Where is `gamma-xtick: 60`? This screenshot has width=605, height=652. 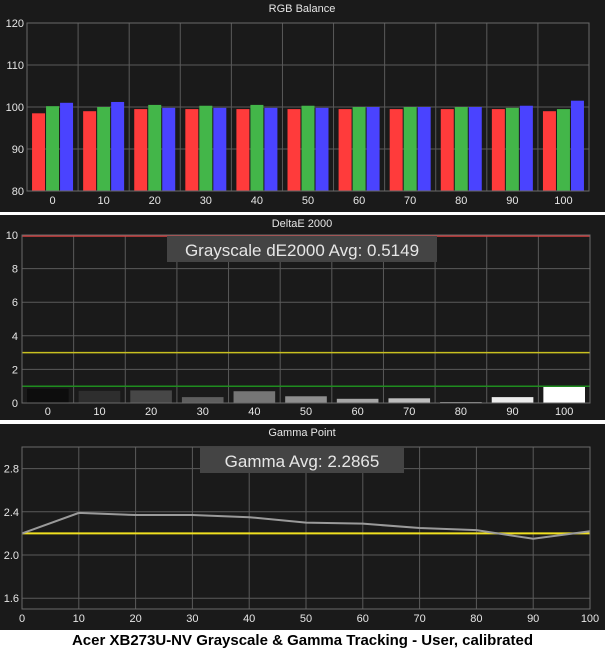 gamma-xtick: 60 is located at coordinates (363, 619).